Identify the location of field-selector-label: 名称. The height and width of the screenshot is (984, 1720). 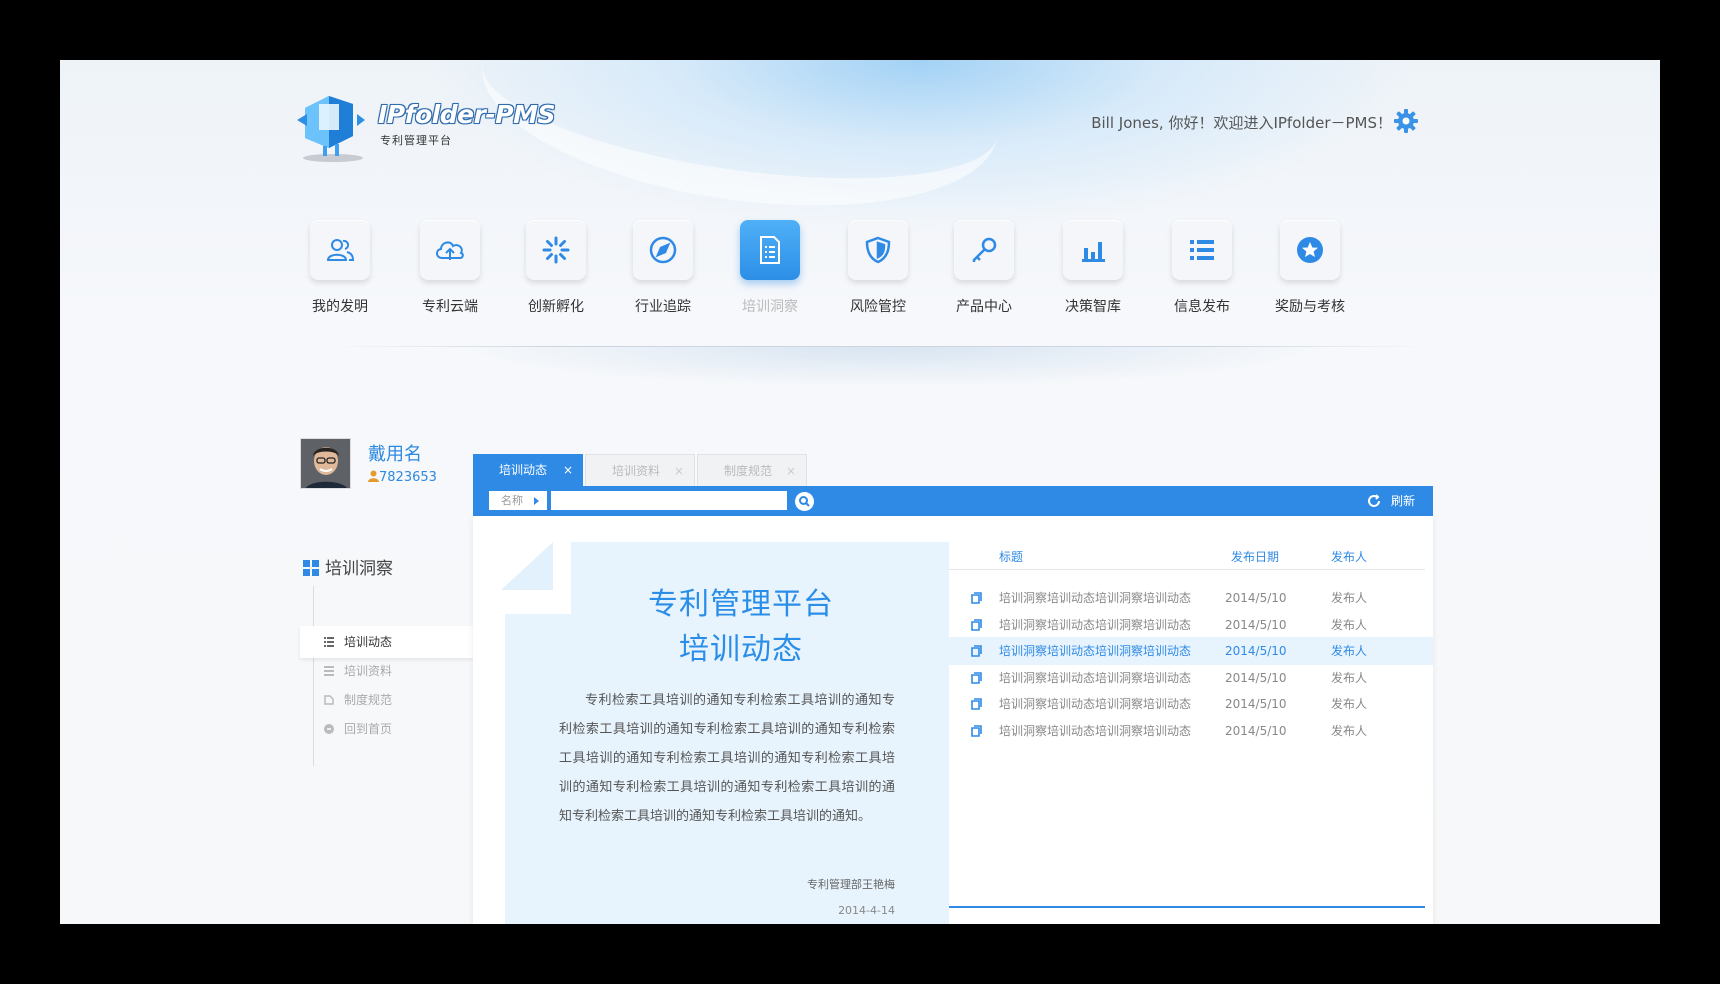
(512, 500).